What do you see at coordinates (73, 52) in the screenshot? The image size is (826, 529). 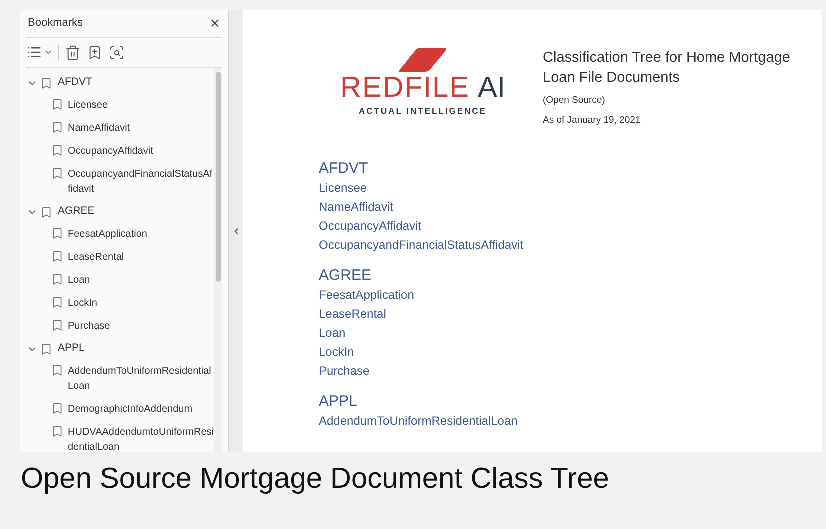 I see `delete-icon` at bounding box center [73, 52].